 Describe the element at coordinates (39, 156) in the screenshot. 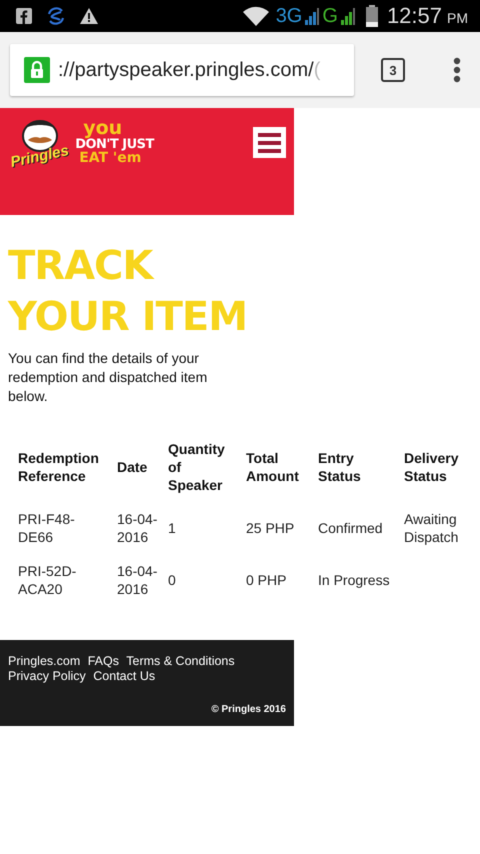

I see `brand-logo: Pringles` at that location.